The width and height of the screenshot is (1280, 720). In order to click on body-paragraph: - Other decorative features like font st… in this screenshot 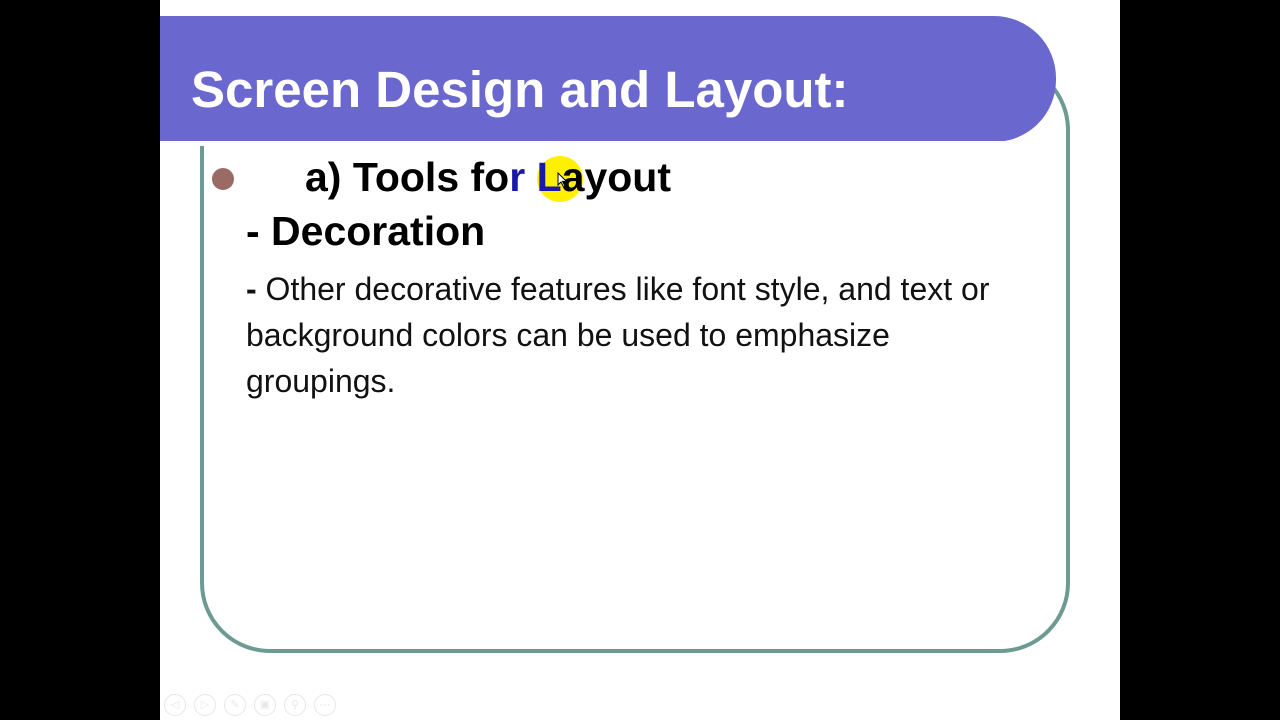, I will do `click(646, 335)`.